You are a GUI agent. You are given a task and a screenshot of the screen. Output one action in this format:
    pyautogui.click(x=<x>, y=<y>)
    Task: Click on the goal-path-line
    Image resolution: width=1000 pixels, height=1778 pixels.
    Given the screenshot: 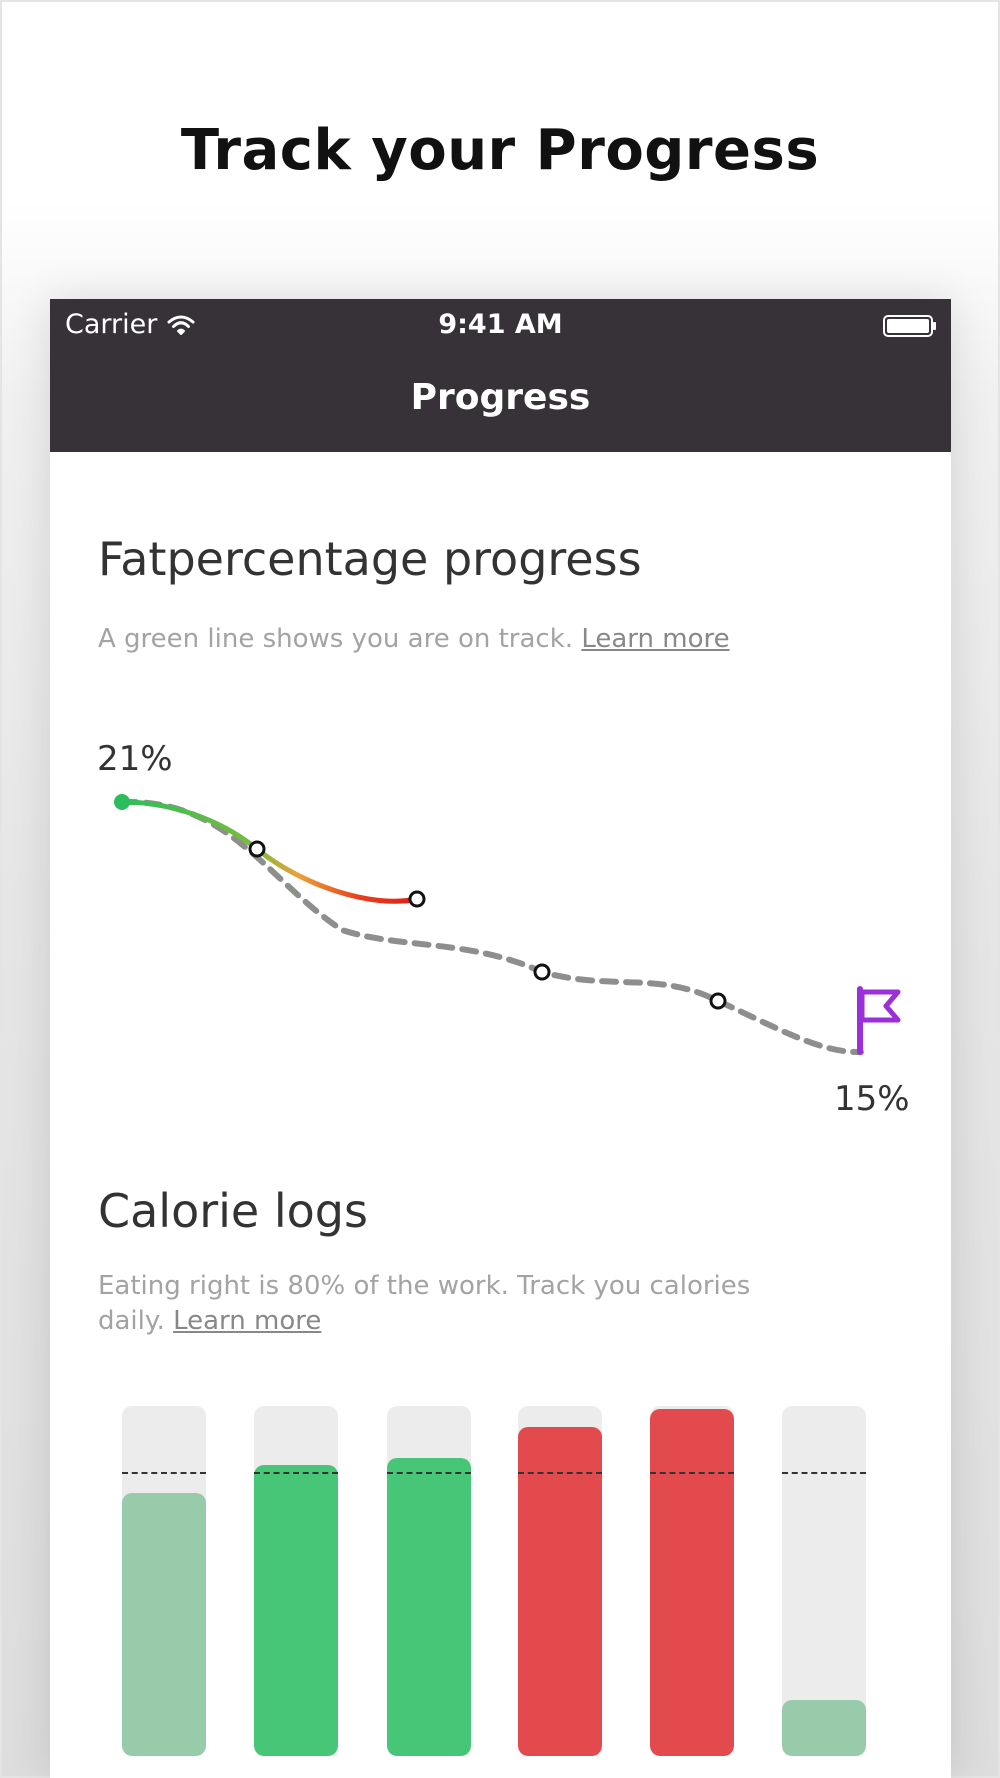 What is the action you would take?
    pyautogui.click(x=491, y=927)
    